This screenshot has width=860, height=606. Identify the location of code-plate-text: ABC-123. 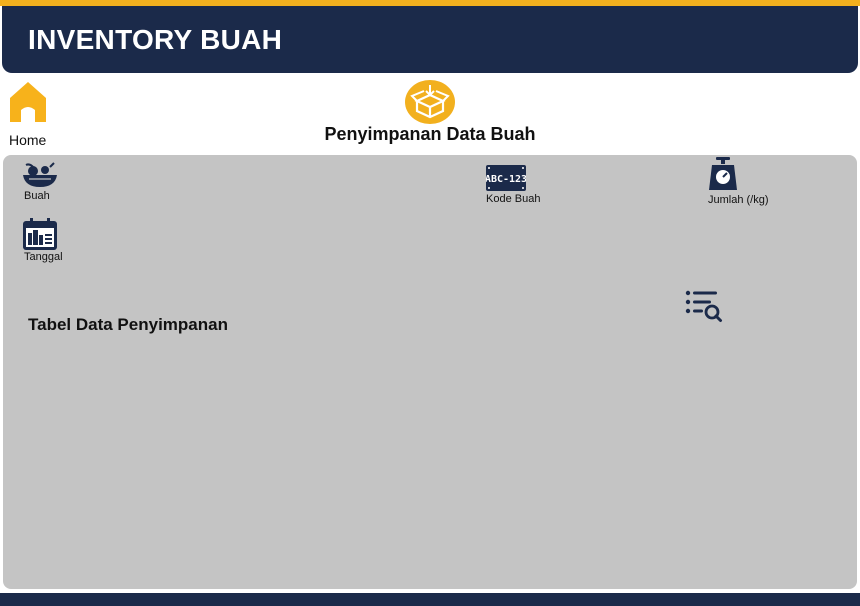
(506, 179).